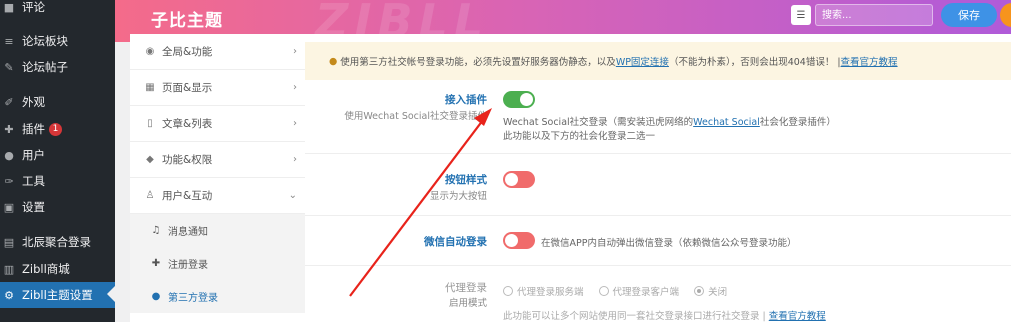  I want to click on book-icon: ▯, so click(150, 123).